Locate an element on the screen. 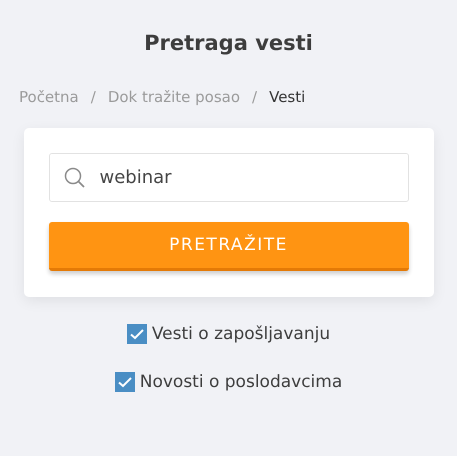 The height and width of the screenshot is (456, 457). breadcrumb-link: Početna is located at coordinates (49, 97).